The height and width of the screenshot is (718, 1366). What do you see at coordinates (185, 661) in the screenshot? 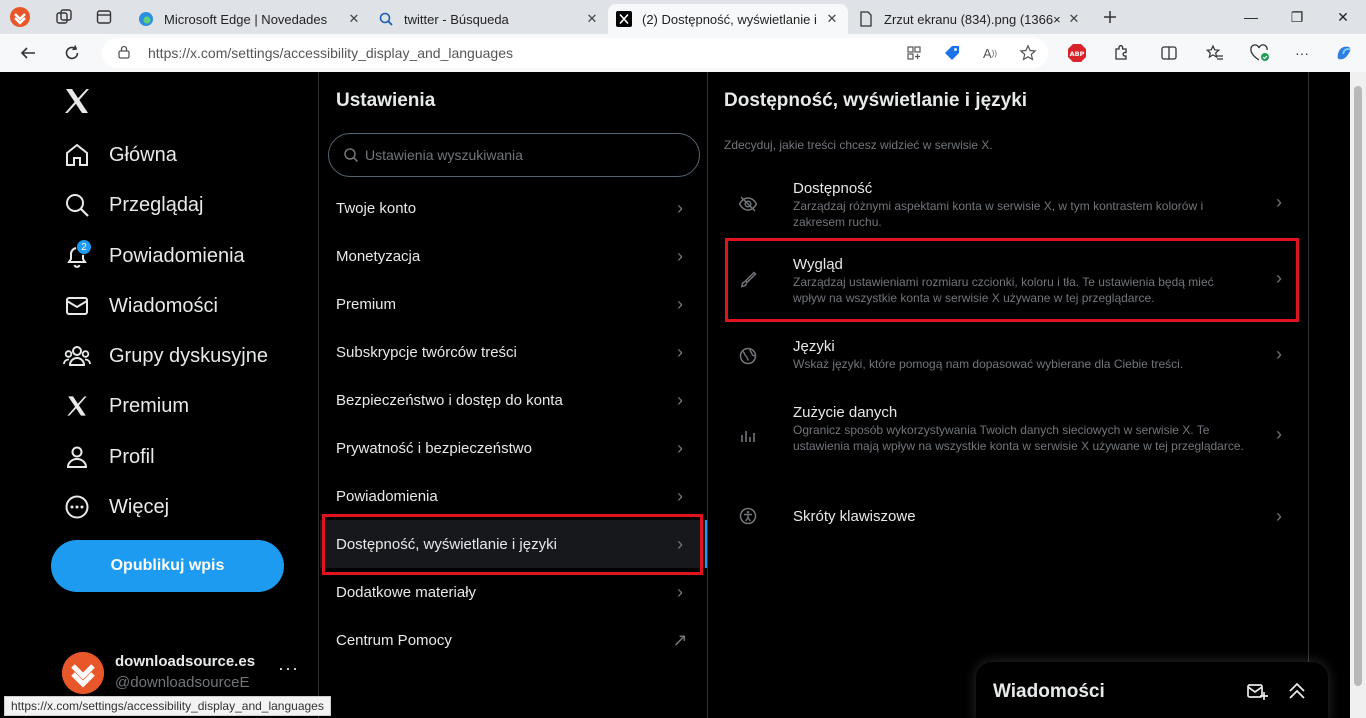
I see `account-name: downloadsource.es` at bounding box center [185, 661].